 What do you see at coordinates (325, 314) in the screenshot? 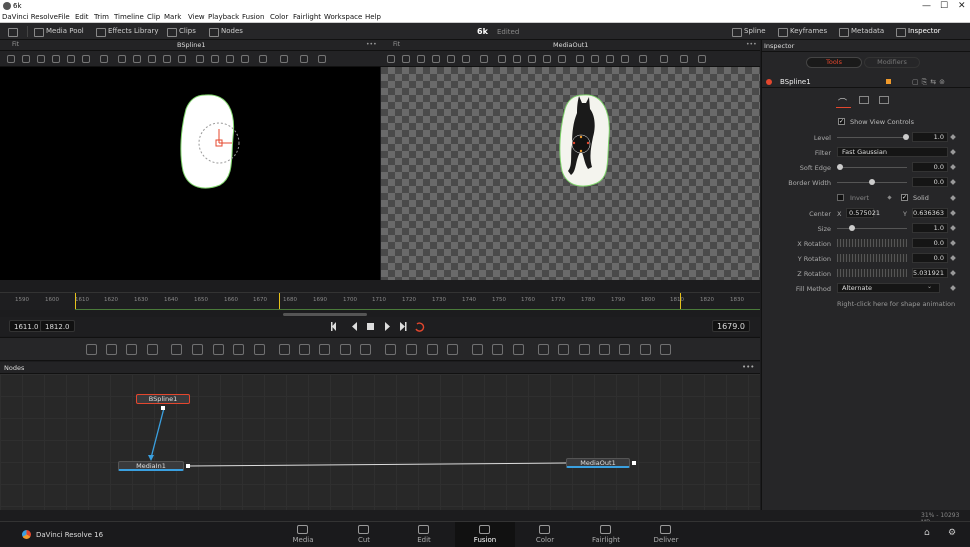
I see `timeline-scrollbar` at bounding box center [325, 314].